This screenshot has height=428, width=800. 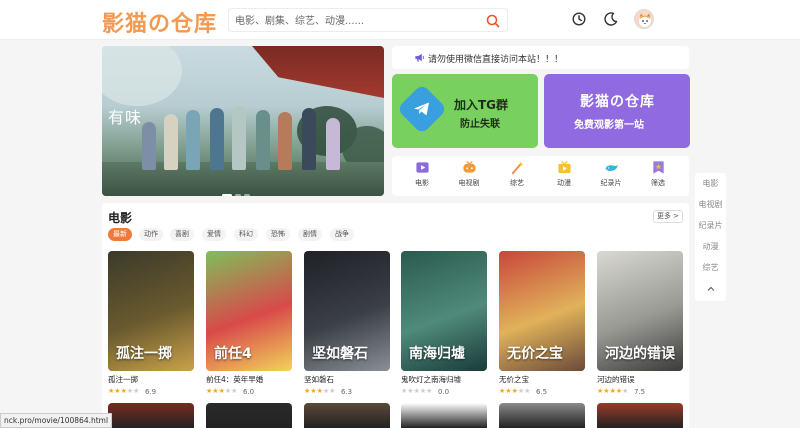 I want to click on banner-mist, so click(x=142, y=76).